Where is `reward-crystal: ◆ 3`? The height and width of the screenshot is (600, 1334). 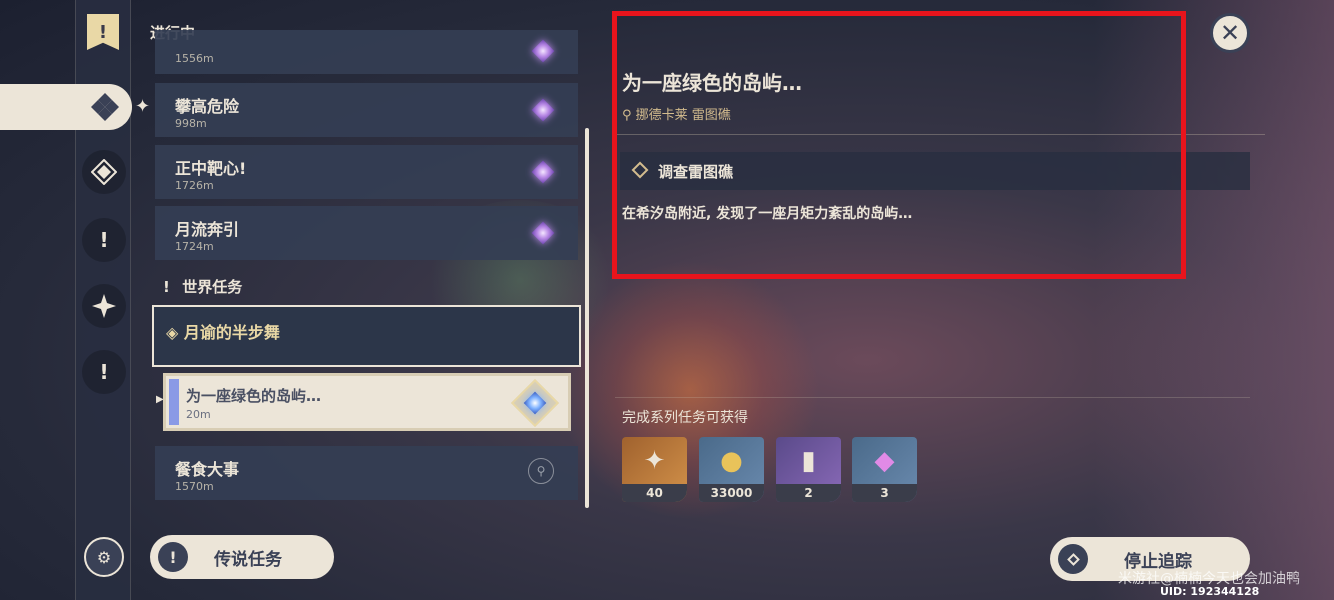
reward-crystal: ◆ 3 is located at coordinates (884, 469).